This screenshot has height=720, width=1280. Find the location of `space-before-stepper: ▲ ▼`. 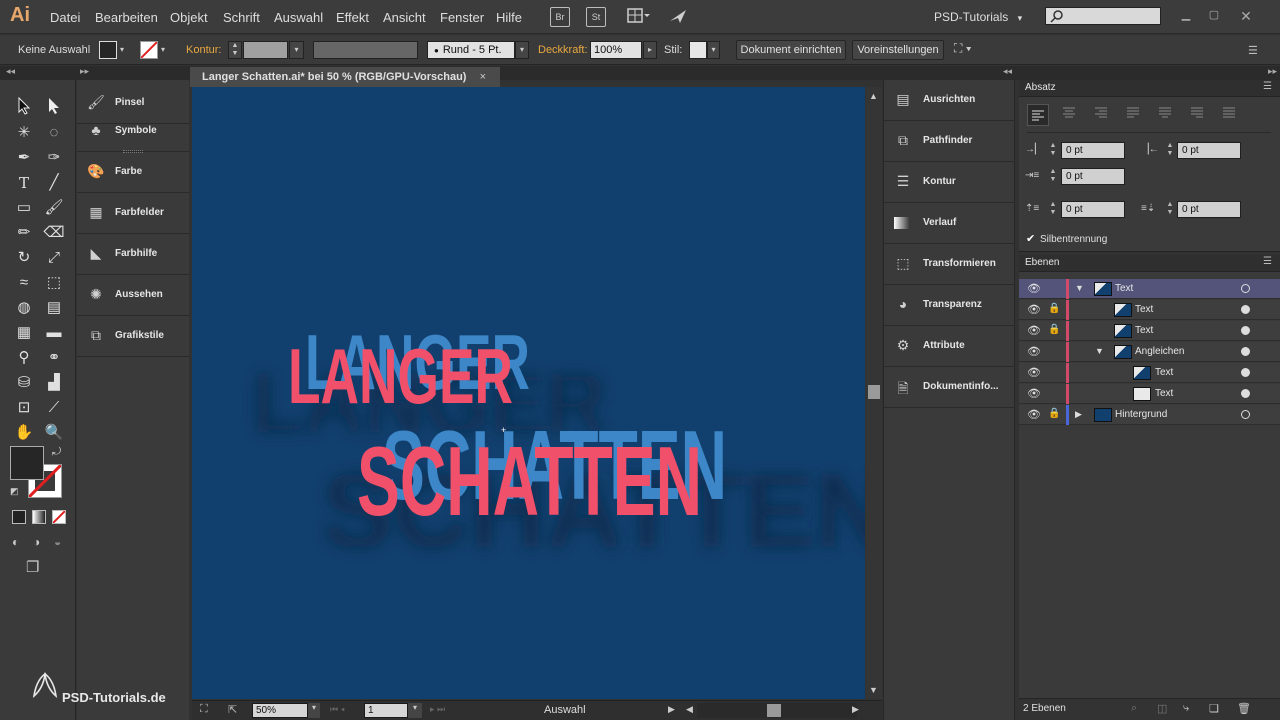

space-before-stepper: ▲ ▼ is located at coordinates (1053, 209).